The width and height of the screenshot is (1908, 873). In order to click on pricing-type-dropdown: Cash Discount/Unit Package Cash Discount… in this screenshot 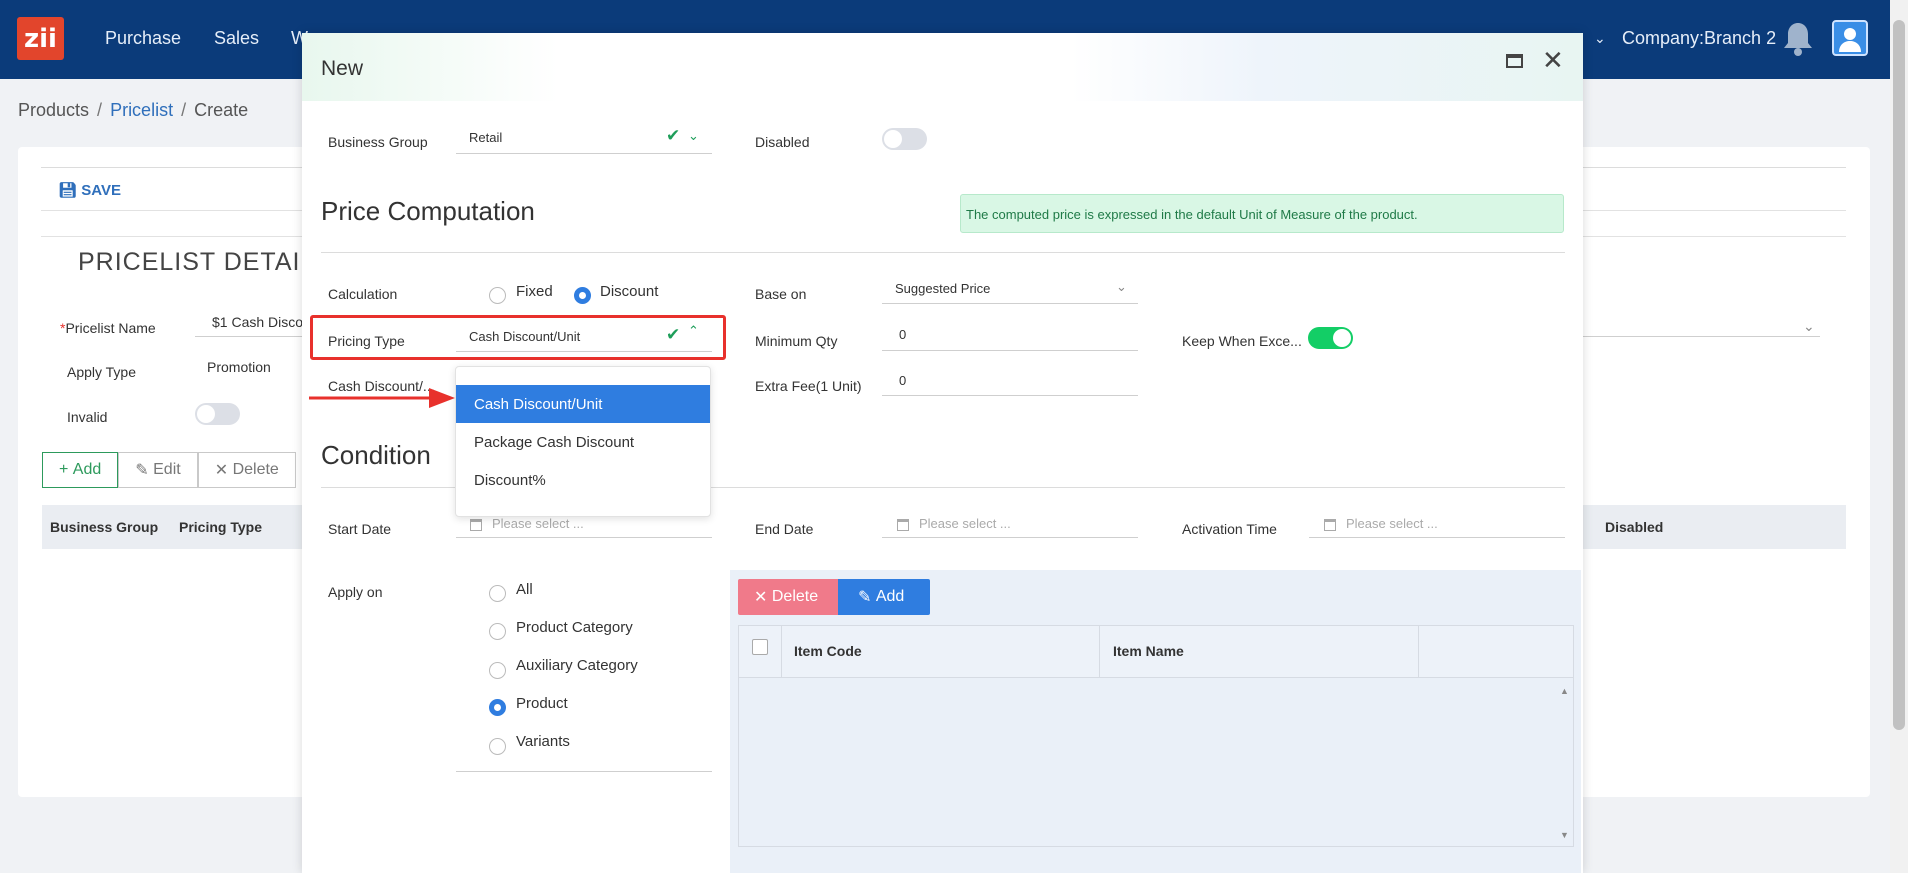, I will do `click(583, 441)`.